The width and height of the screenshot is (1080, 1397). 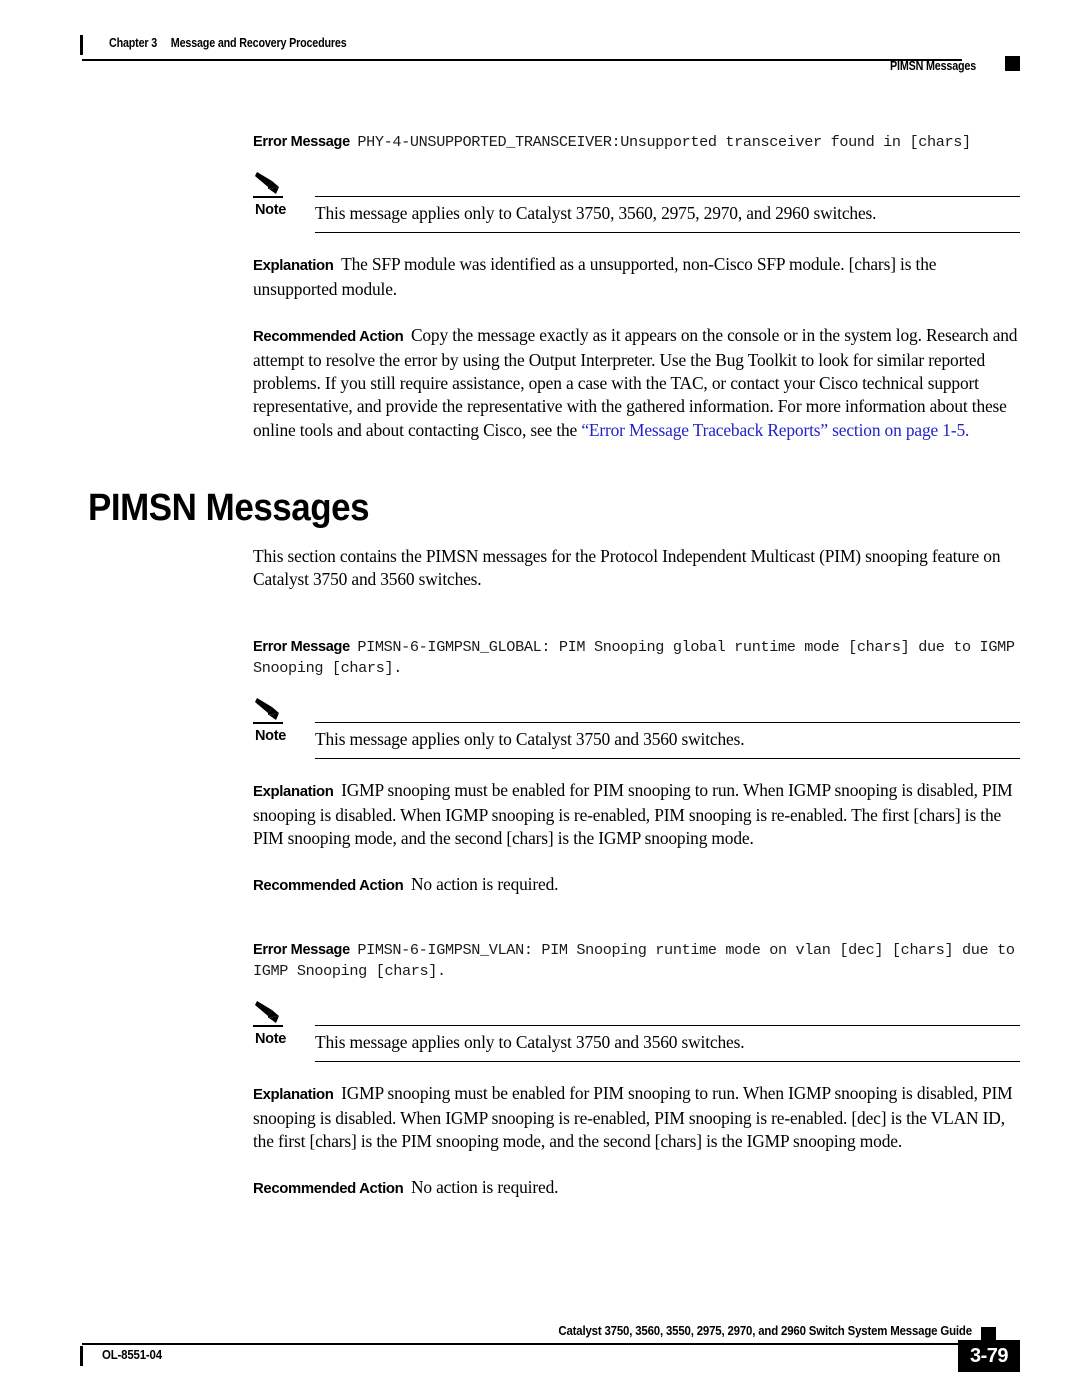 What do you see at coordinates (258, 43) in the screenshot?
I see `header-chapter-title: Message and Recovery Procedures` at bounding box center [258, 43].